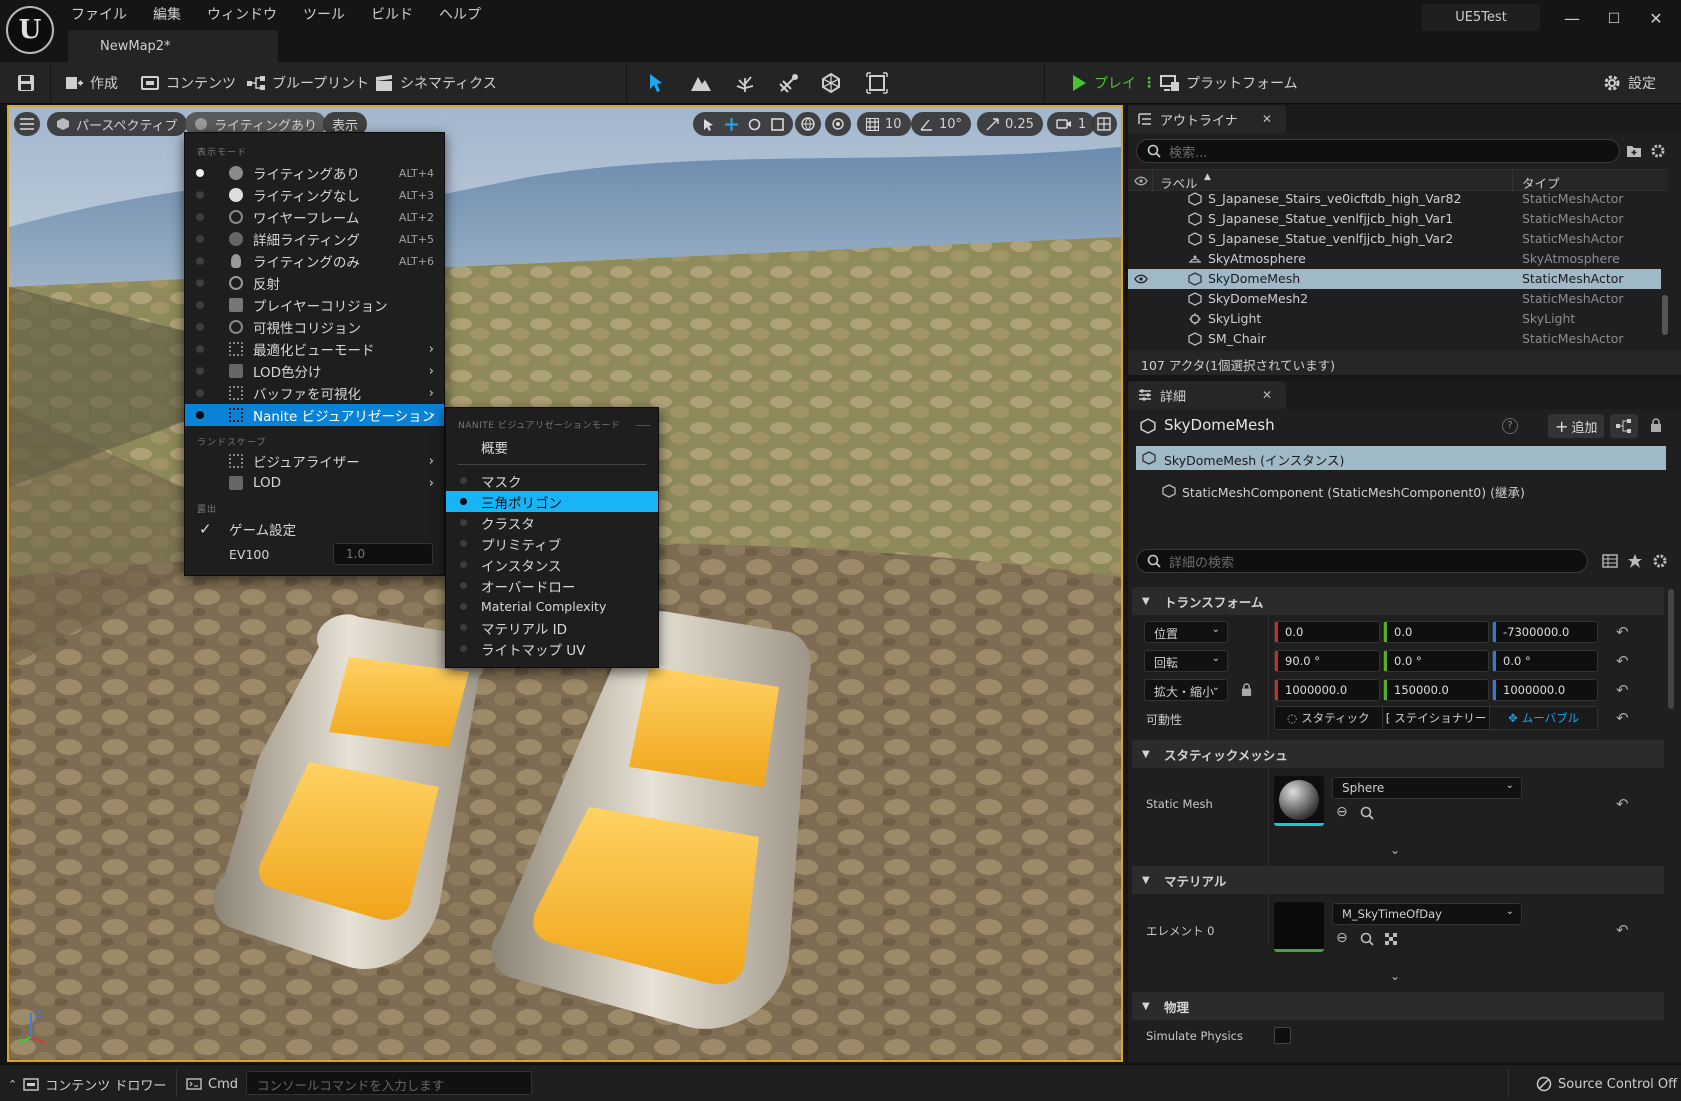  I want to click on reset-material-icon: ↶, so click(1622, 930).